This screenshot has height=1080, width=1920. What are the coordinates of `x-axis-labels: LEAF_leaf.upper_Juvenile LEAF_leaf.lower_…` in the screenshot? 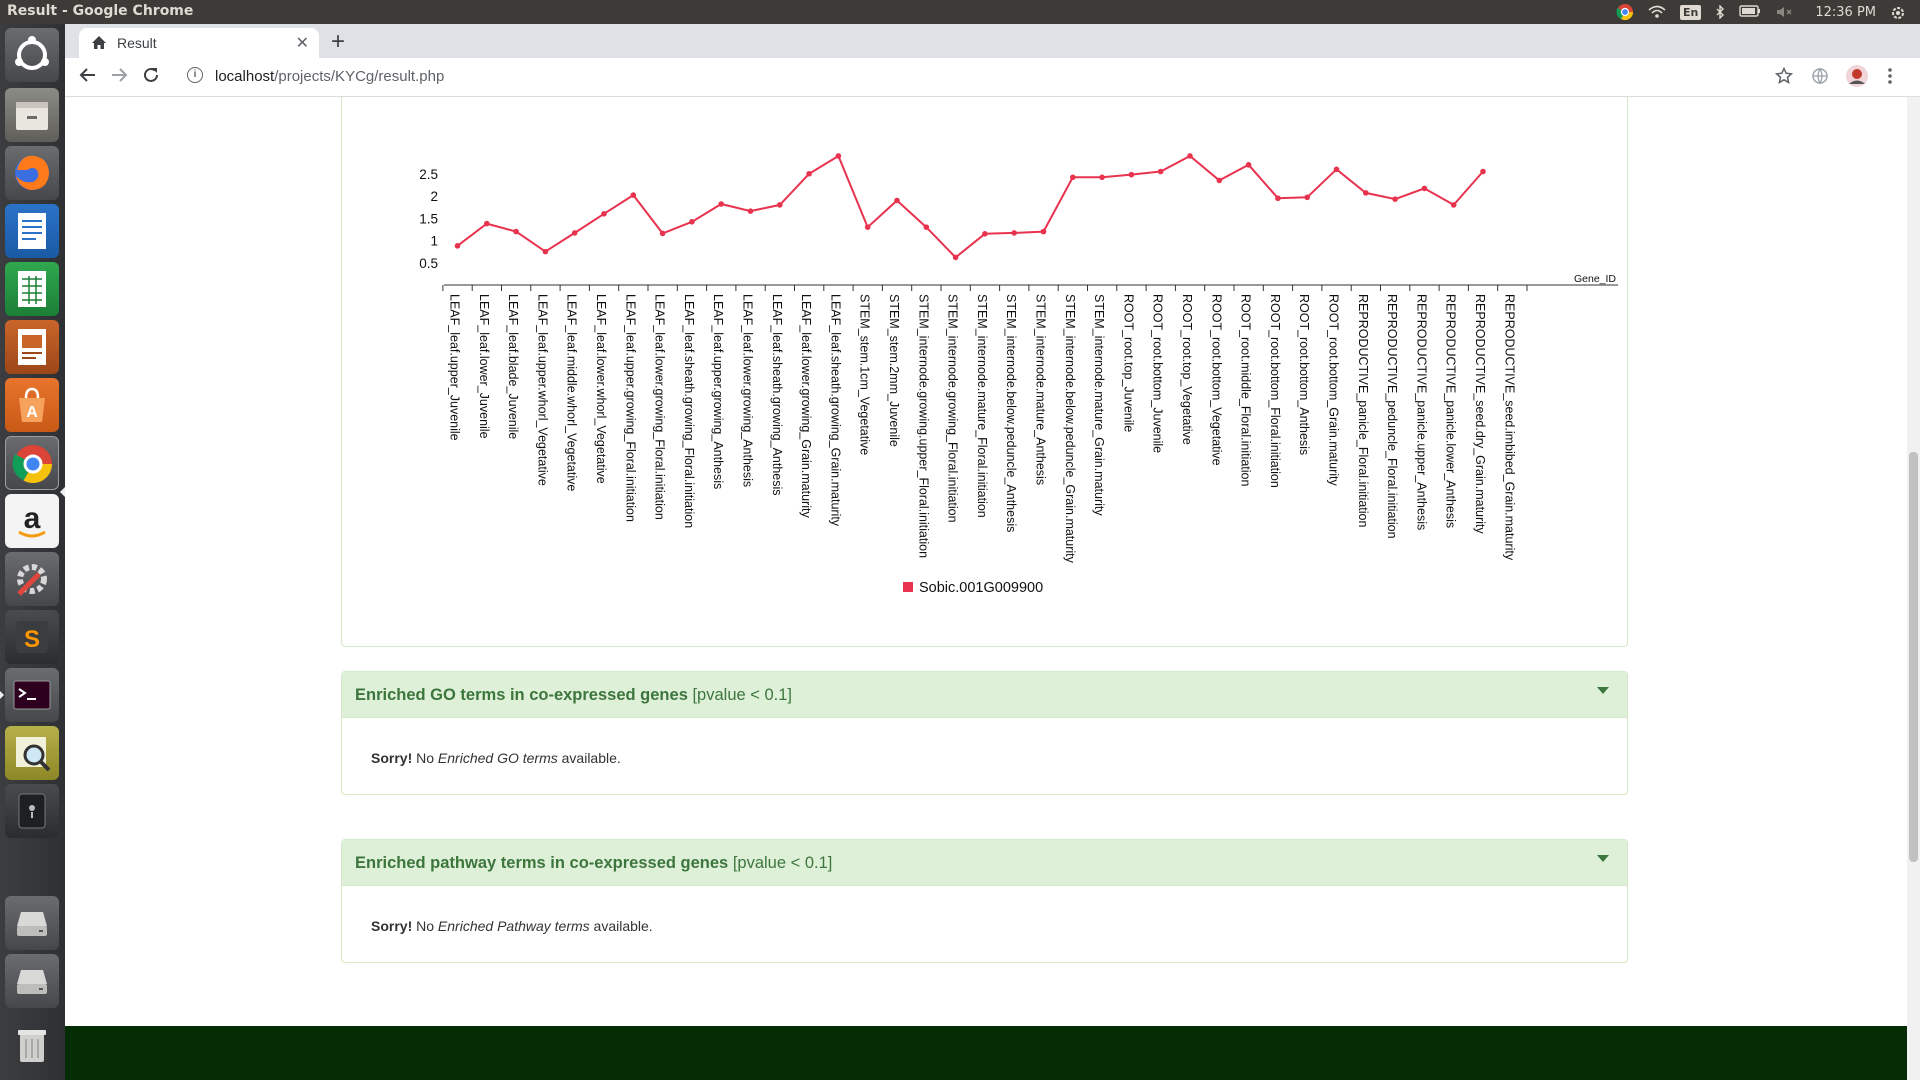 It's located at (982, 429).